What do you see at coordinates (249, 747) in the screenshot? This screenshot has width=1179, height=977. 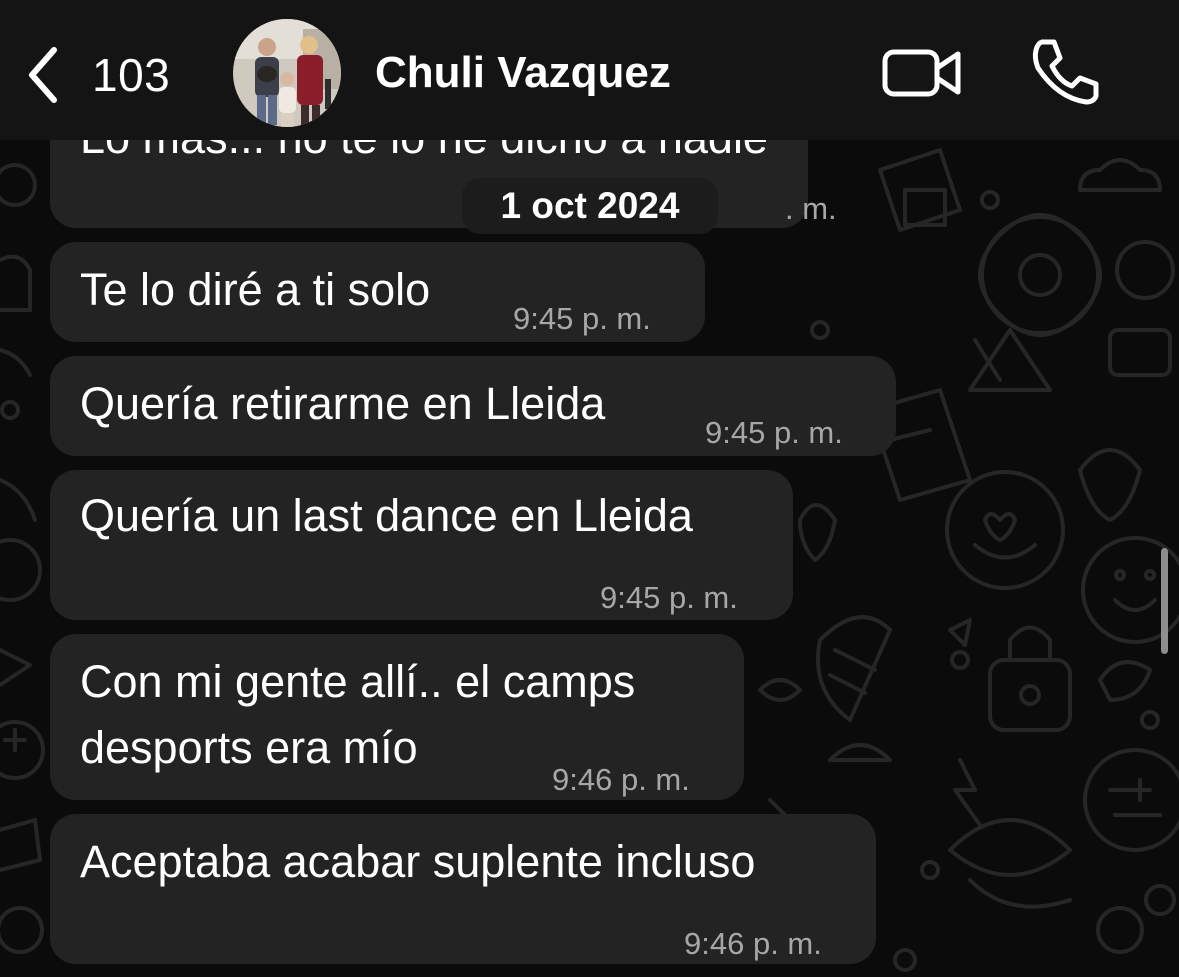 I see `message-text-line-2: desports era mío` at bounding box center [249, 747].